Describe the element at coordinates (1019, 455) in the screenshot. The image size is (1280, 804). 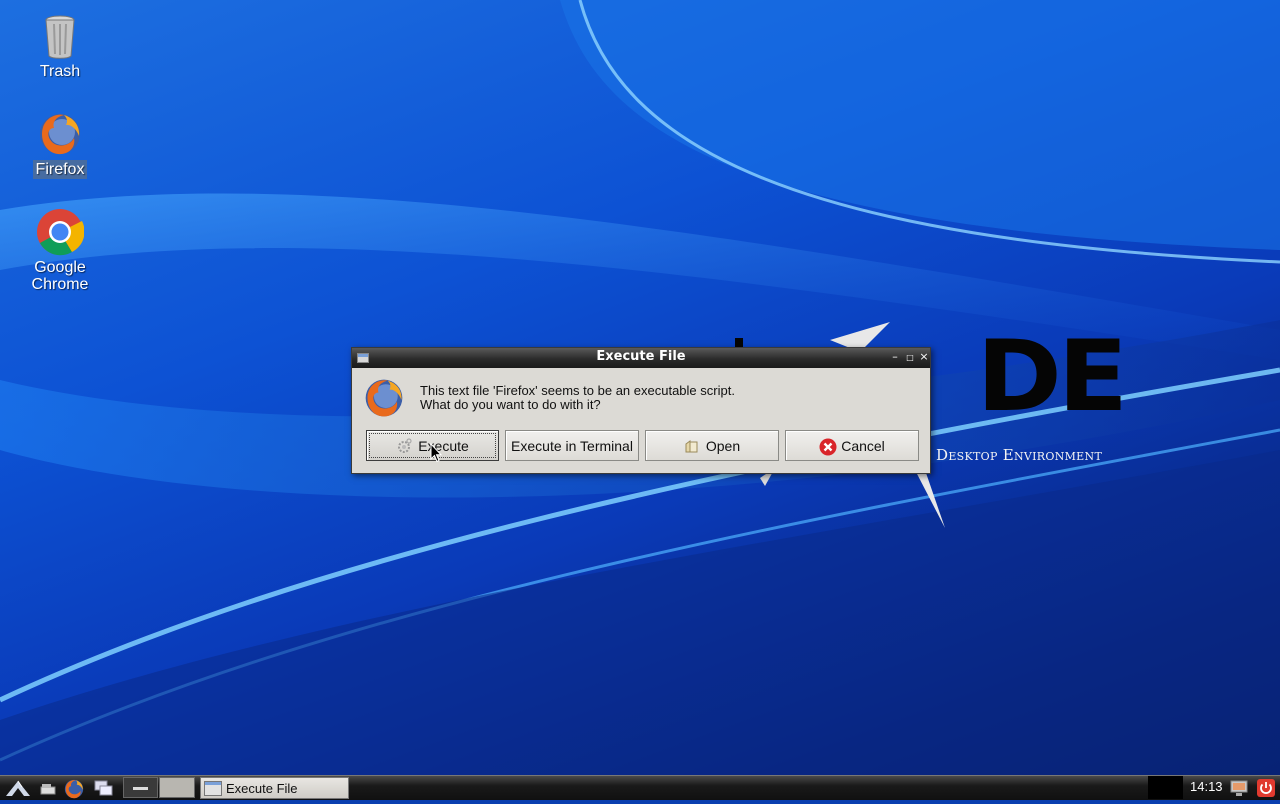
I see `wallpaper-logo-subtitle: Desktop Environment` at that location.